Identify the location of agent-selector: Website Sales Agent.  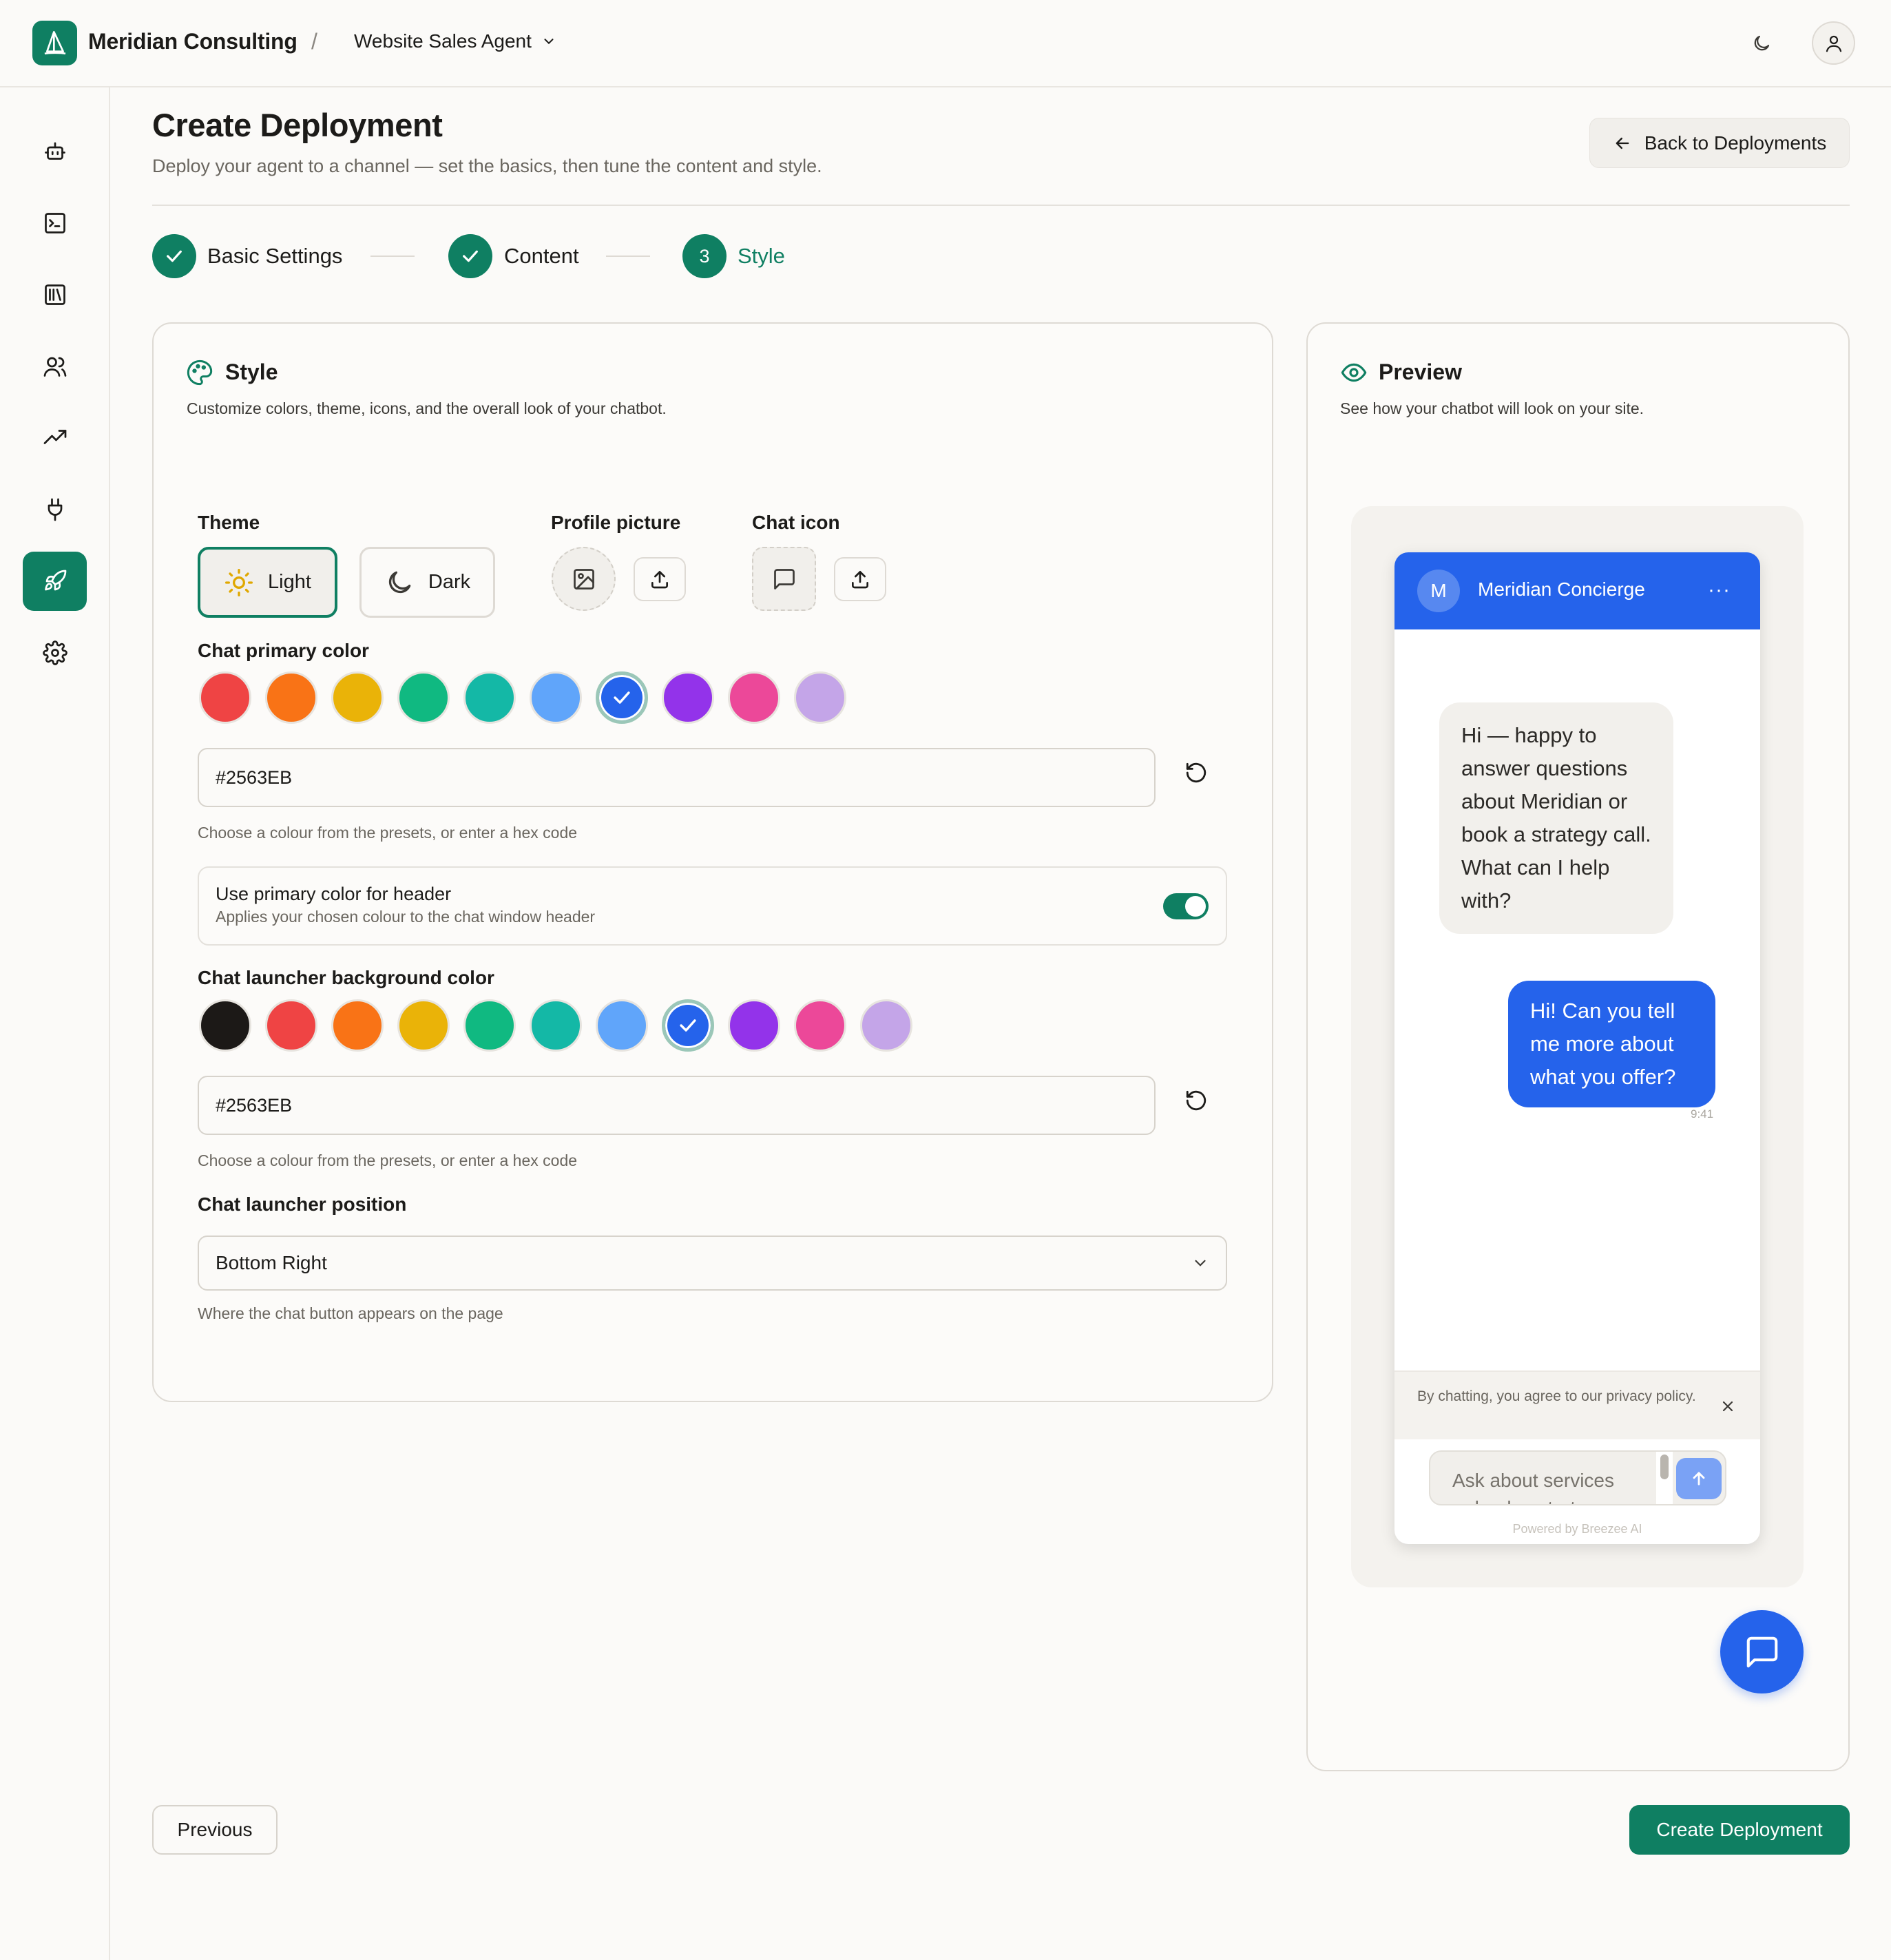
(455, 41).